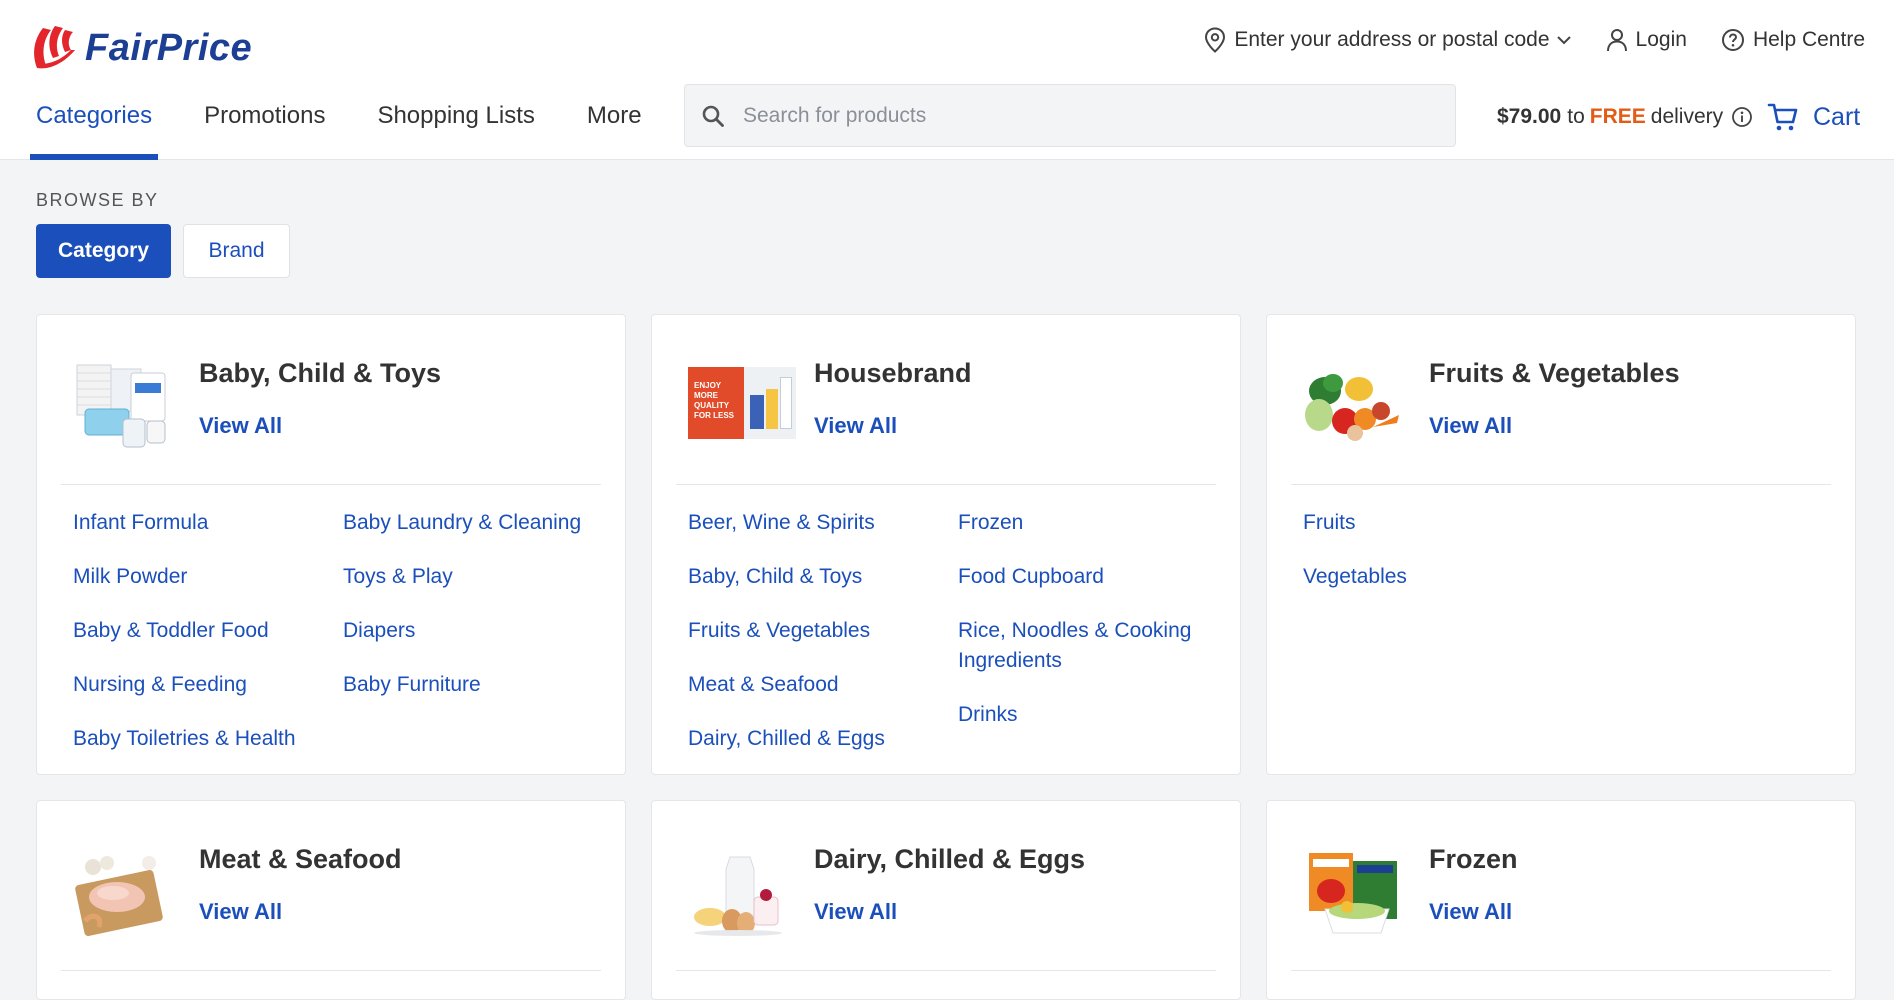 Image resolution: width=1894 pixels, height=1000 pixels. Describe the element at coordinates (103, 251) in the screenshot. I see `browse-category-button: Category` at that location.